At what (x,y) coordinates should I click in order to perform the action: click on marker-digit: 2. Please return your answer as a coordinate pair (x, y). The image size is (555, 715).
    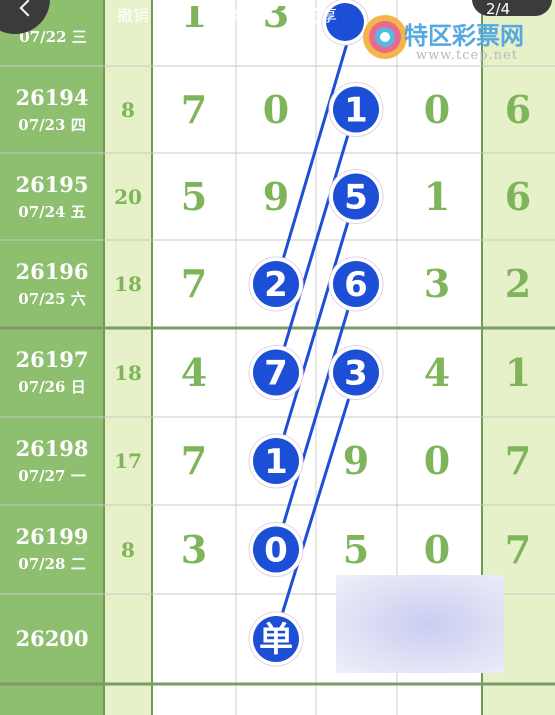
    Looking at the image, I should click on (276, 285).